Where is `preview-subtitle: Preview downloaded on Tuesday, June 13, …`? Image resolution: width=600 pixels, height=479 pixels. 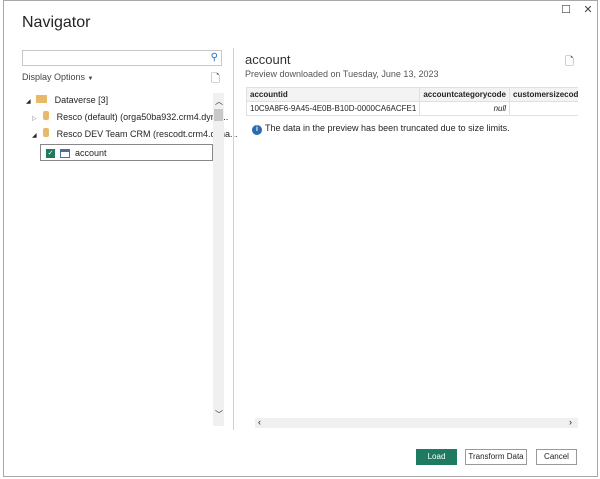 preview-subtitle: Preview downloaded on Tuesday, June 13, … is located at coordinates (342, 74).